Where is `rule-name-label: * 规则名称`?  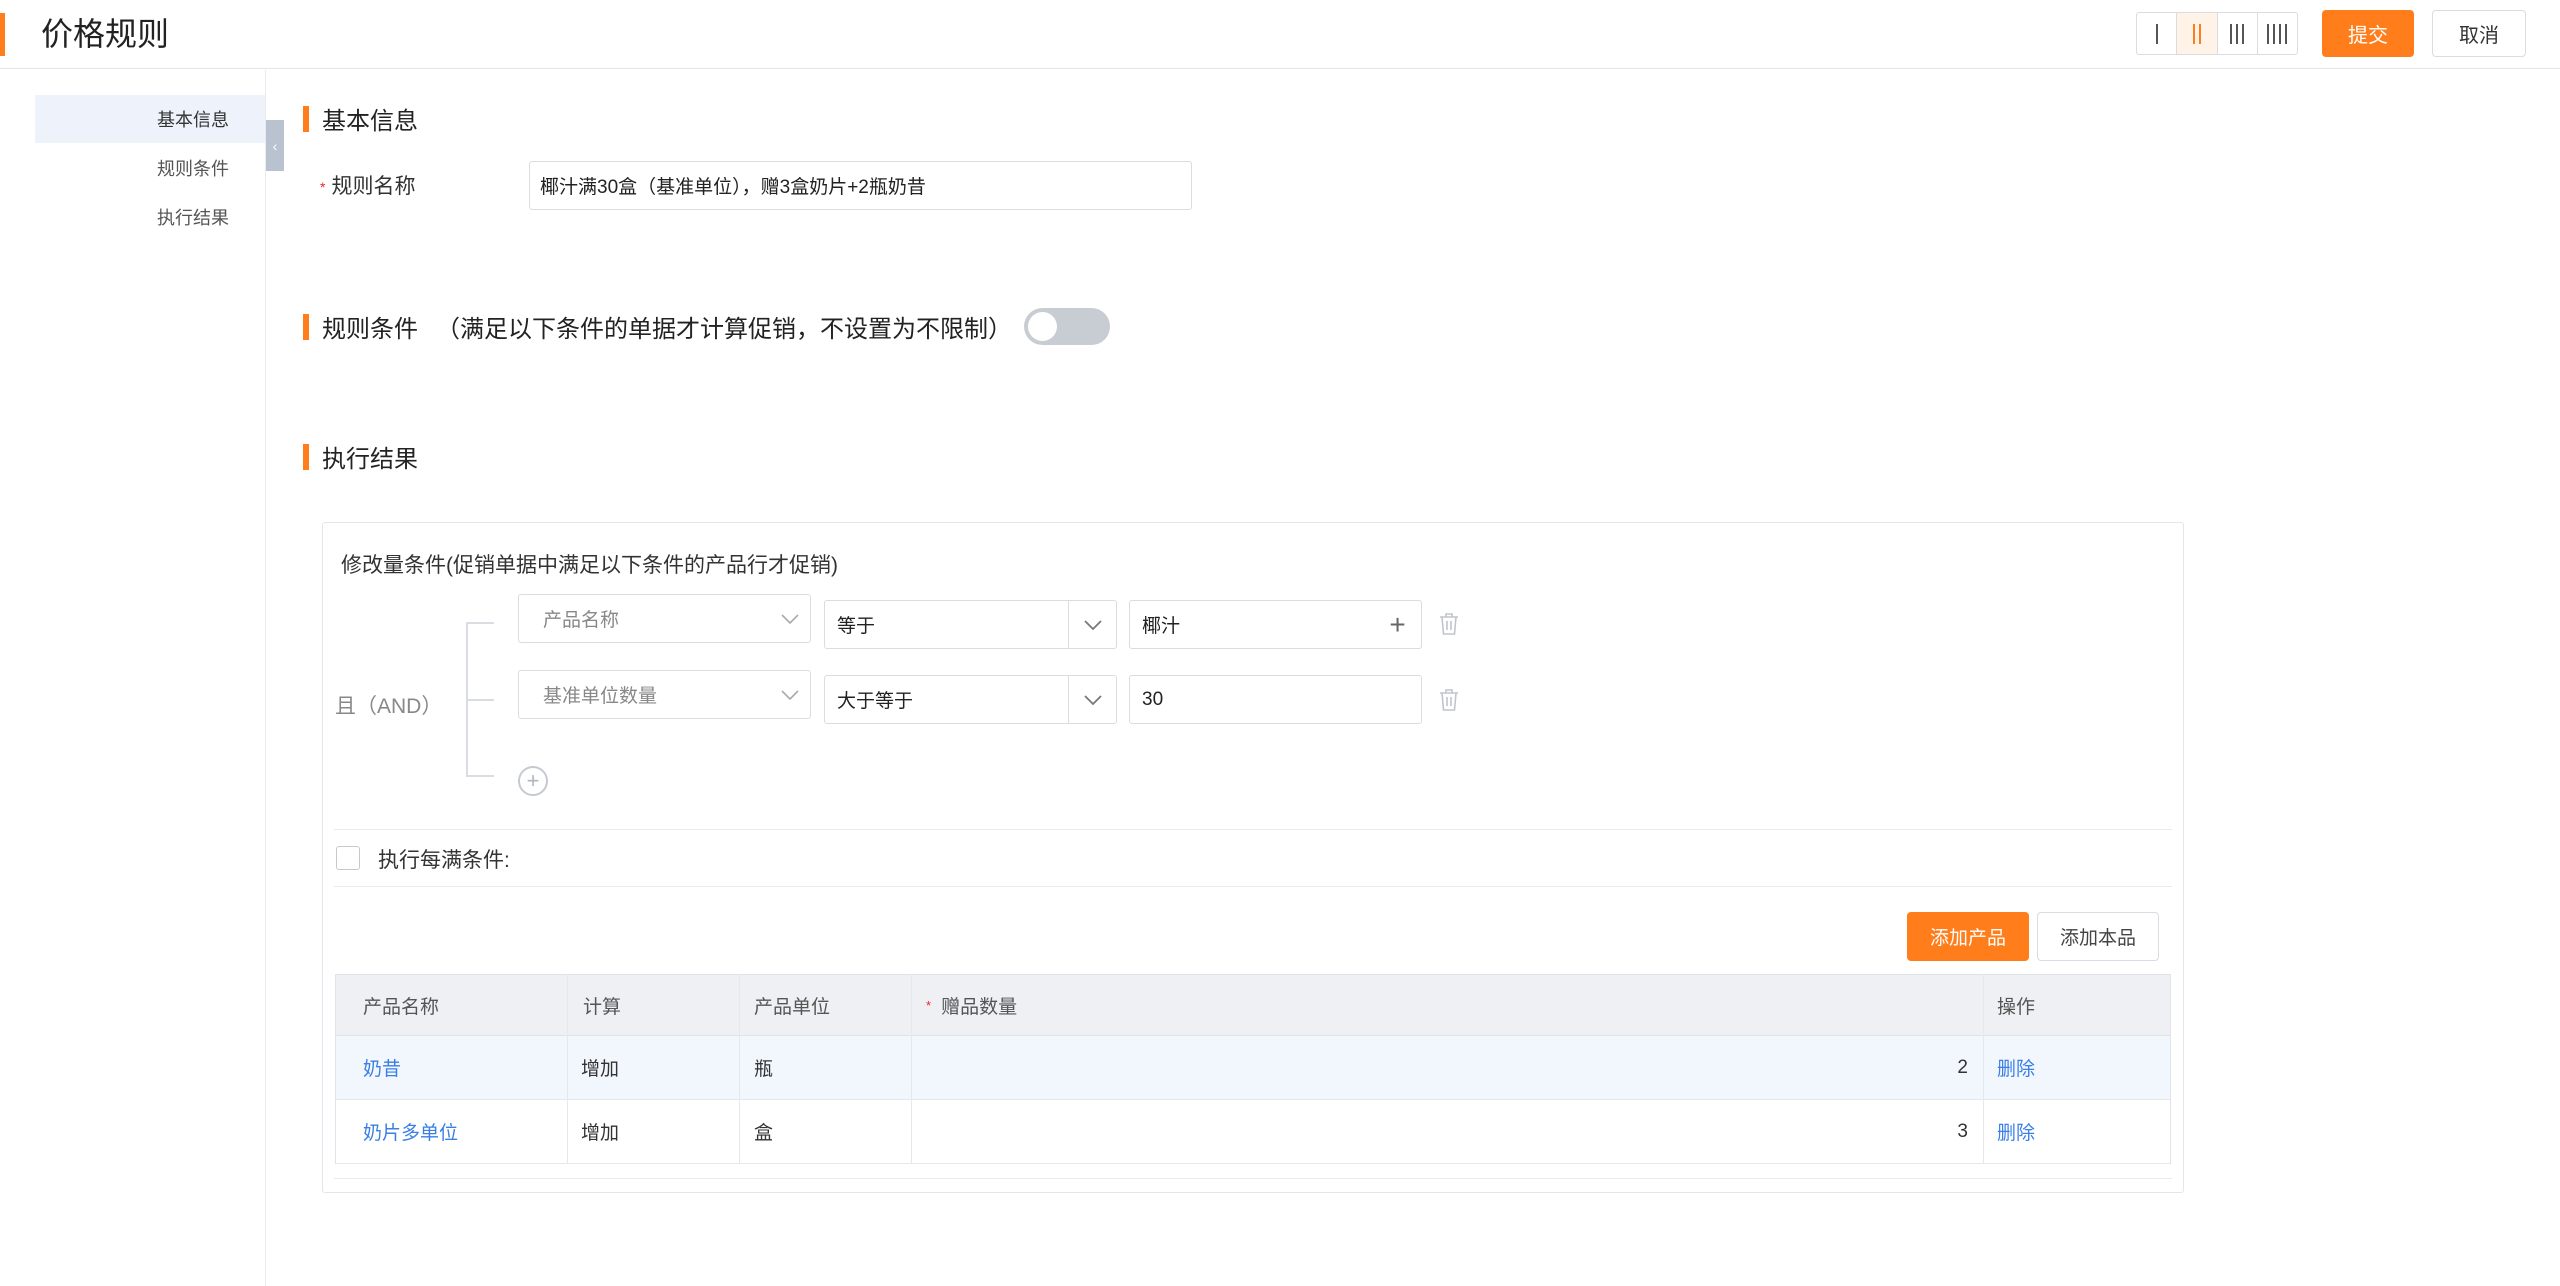
rule-name-label: * 规则名称 is located at coordinates (367, 185).